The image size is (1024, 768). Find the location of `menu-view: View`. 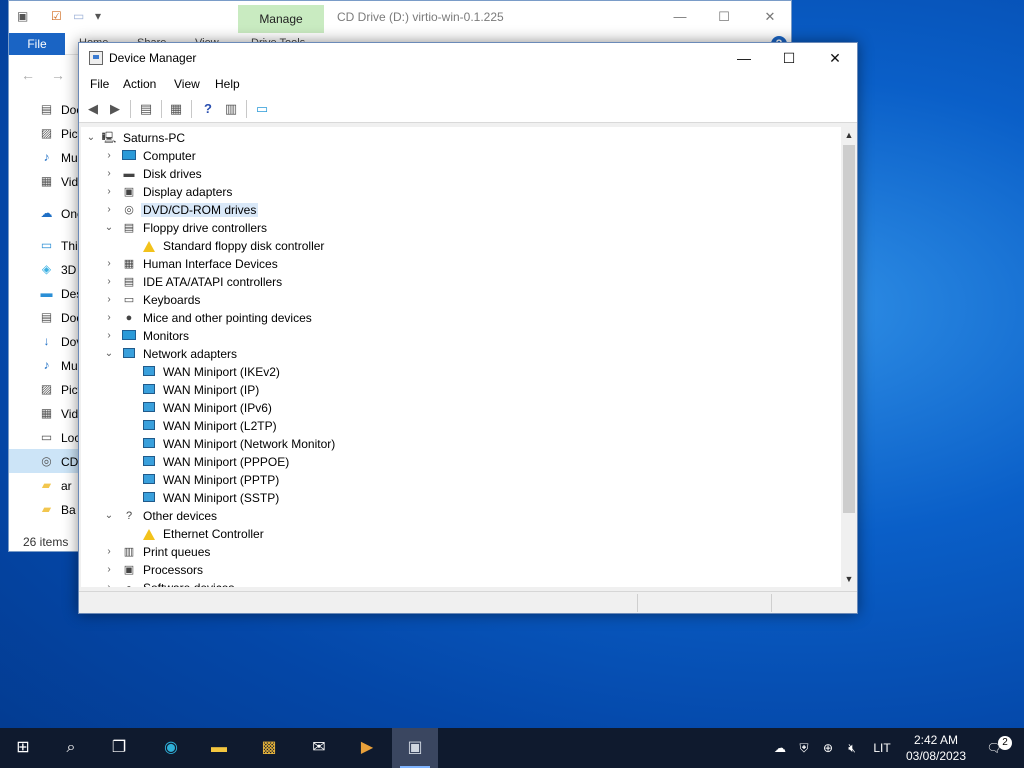

menu-view: View is located at coordinates (187, 84).